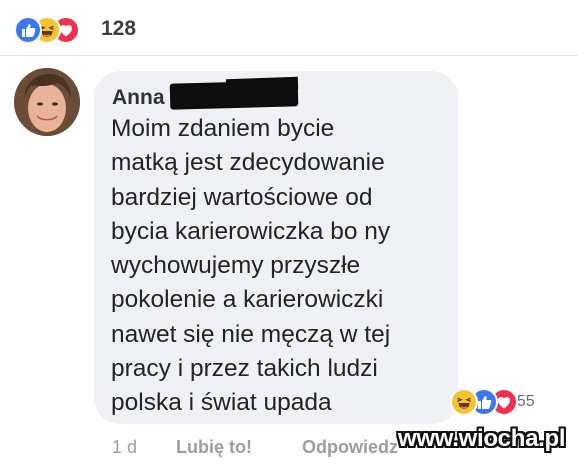  Describe the element at coordinates (138, 98) in the screenshot. I see `comment-author: Anna` at that location.